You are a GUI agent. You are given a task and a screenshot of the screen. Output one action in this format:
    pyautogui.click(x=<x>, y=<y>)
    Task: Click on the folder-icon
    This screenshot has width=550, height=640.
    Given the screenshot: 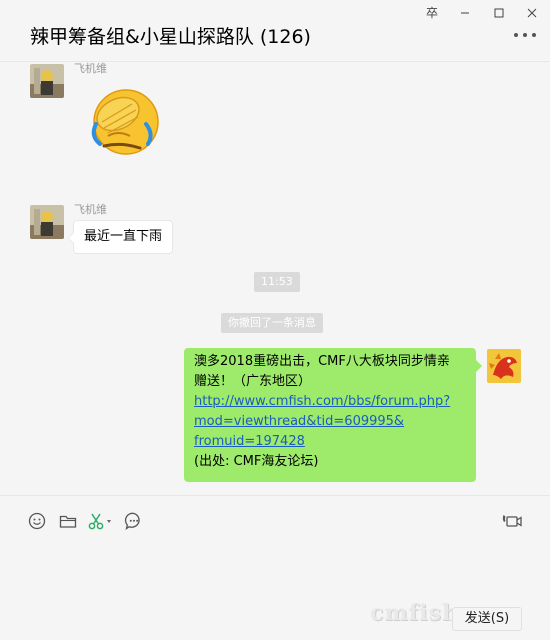 What is the action you would take?
    pyautogui.click(x=68, y=521)
    